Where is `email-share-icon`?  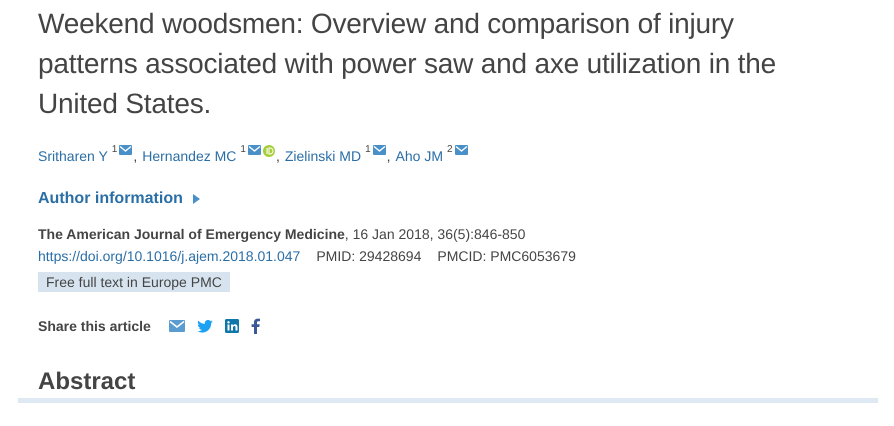 email-share-icon is located at coordinates (176, 326).